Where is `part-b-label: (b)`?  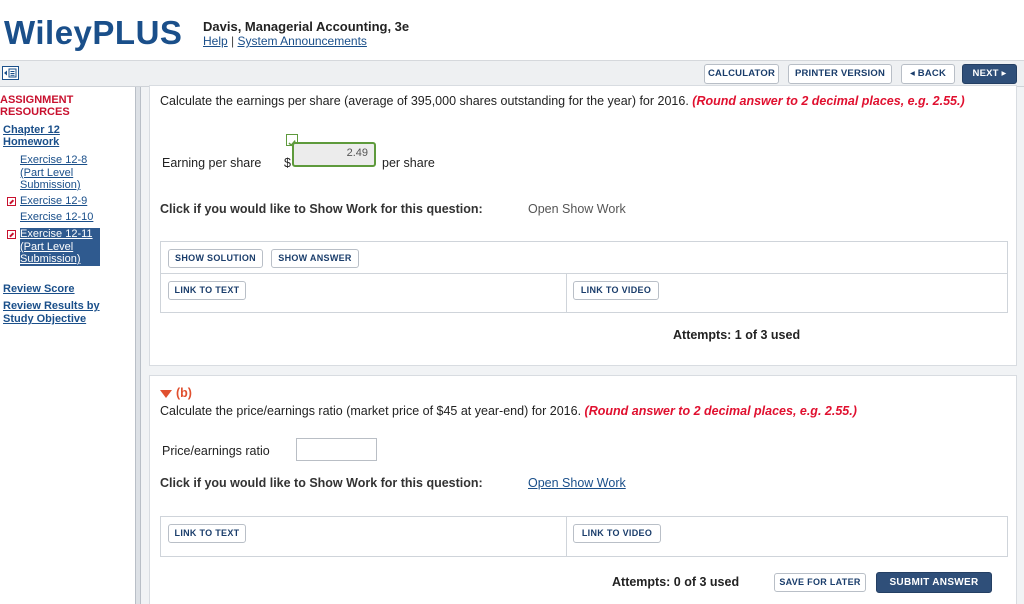
part-b-label: (b) is located at coordinates (184, 393).